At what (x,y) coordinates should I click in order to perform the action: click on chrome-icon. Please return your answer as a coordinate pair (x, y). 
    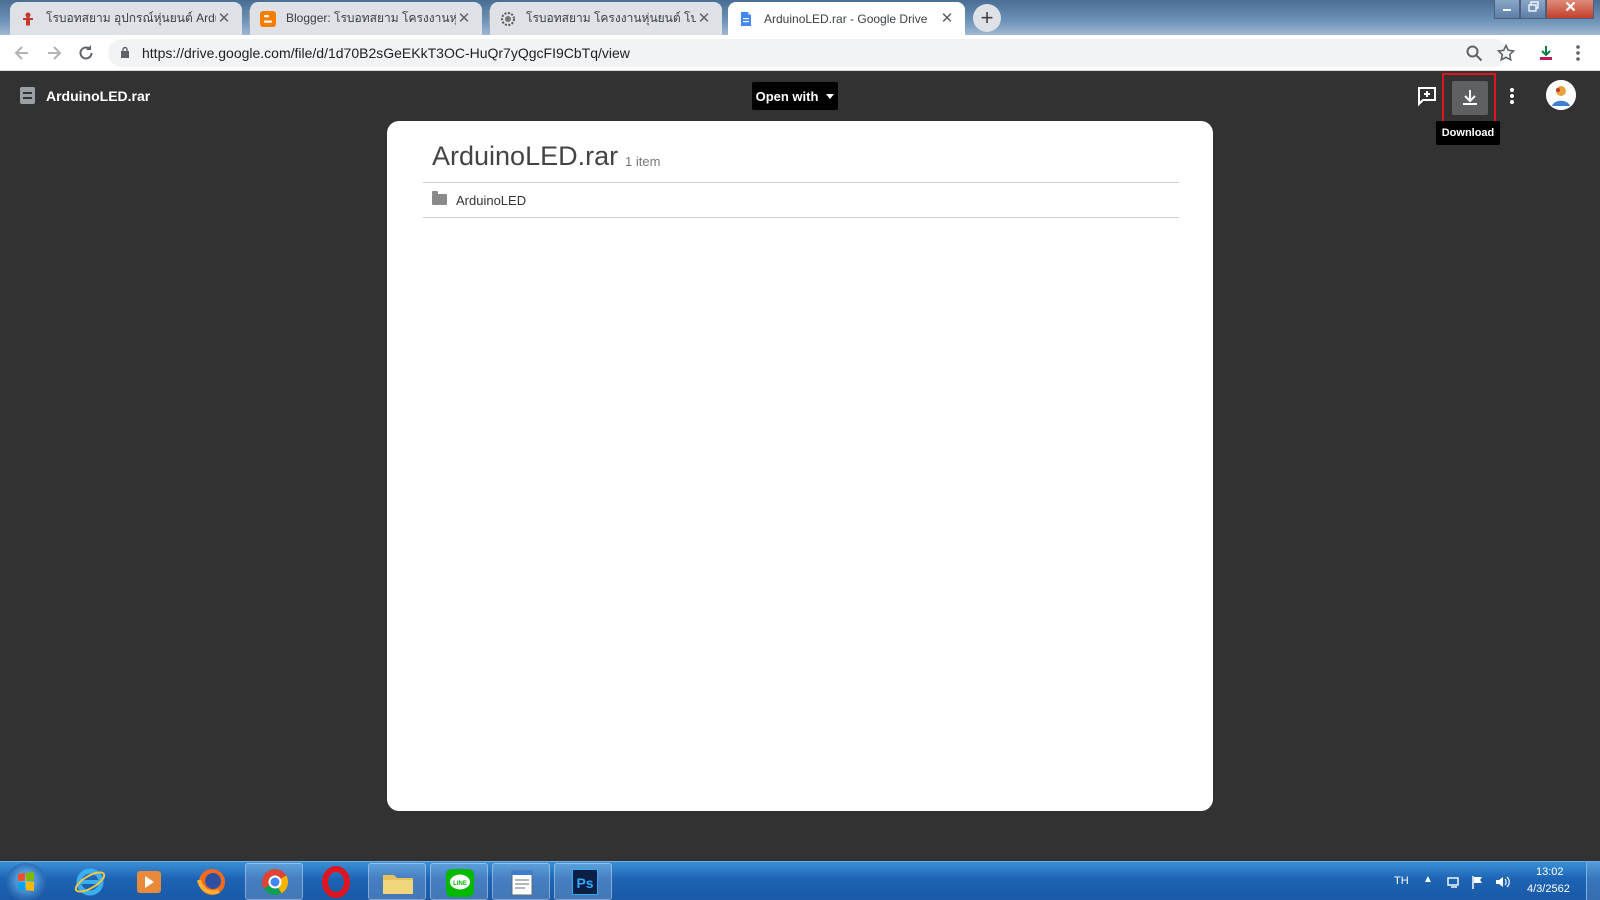
    Looking at the image, I should click on (275, 882).